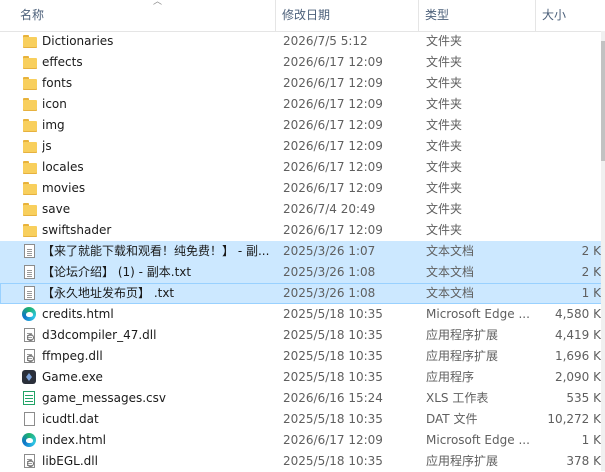  I want to click on file-row: js 2026/6/17 12:09 文件夹, so click(302, 146).